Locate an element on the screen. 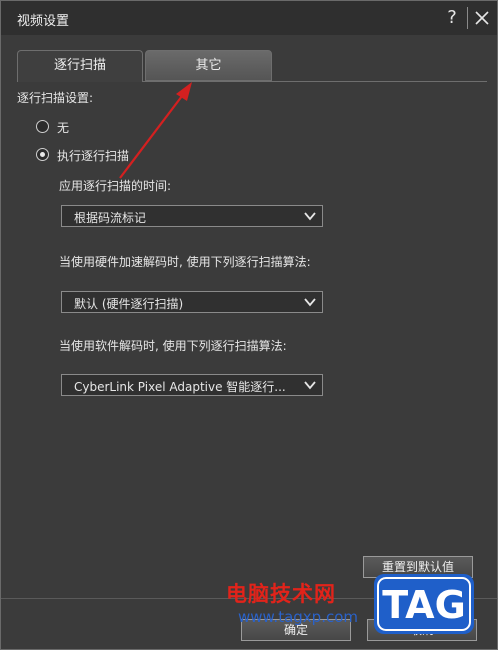 The width and height of the screenshot is (498, 650). apply-time-select: 根据码流标记 is located at coordinates (192, 216).